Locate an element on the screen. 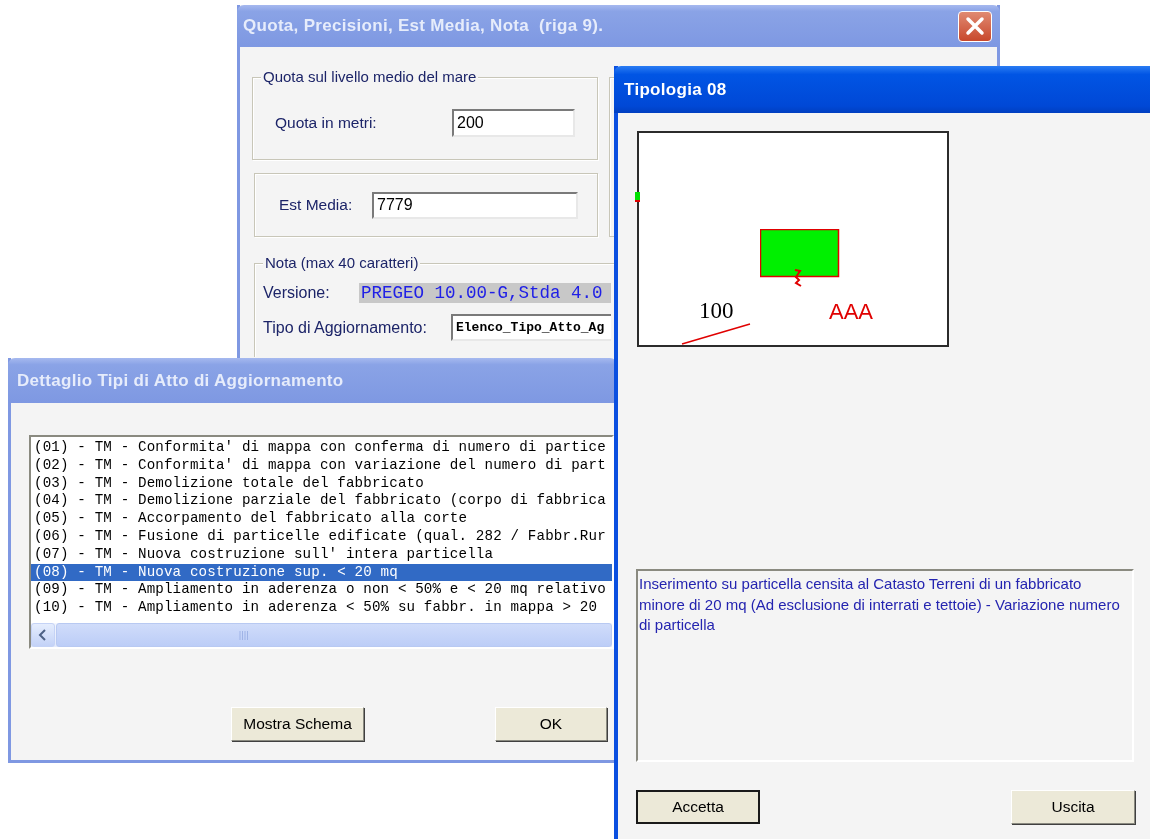  field-label: Tipo di Aggiornamento: is located at coordinates (345, 327).